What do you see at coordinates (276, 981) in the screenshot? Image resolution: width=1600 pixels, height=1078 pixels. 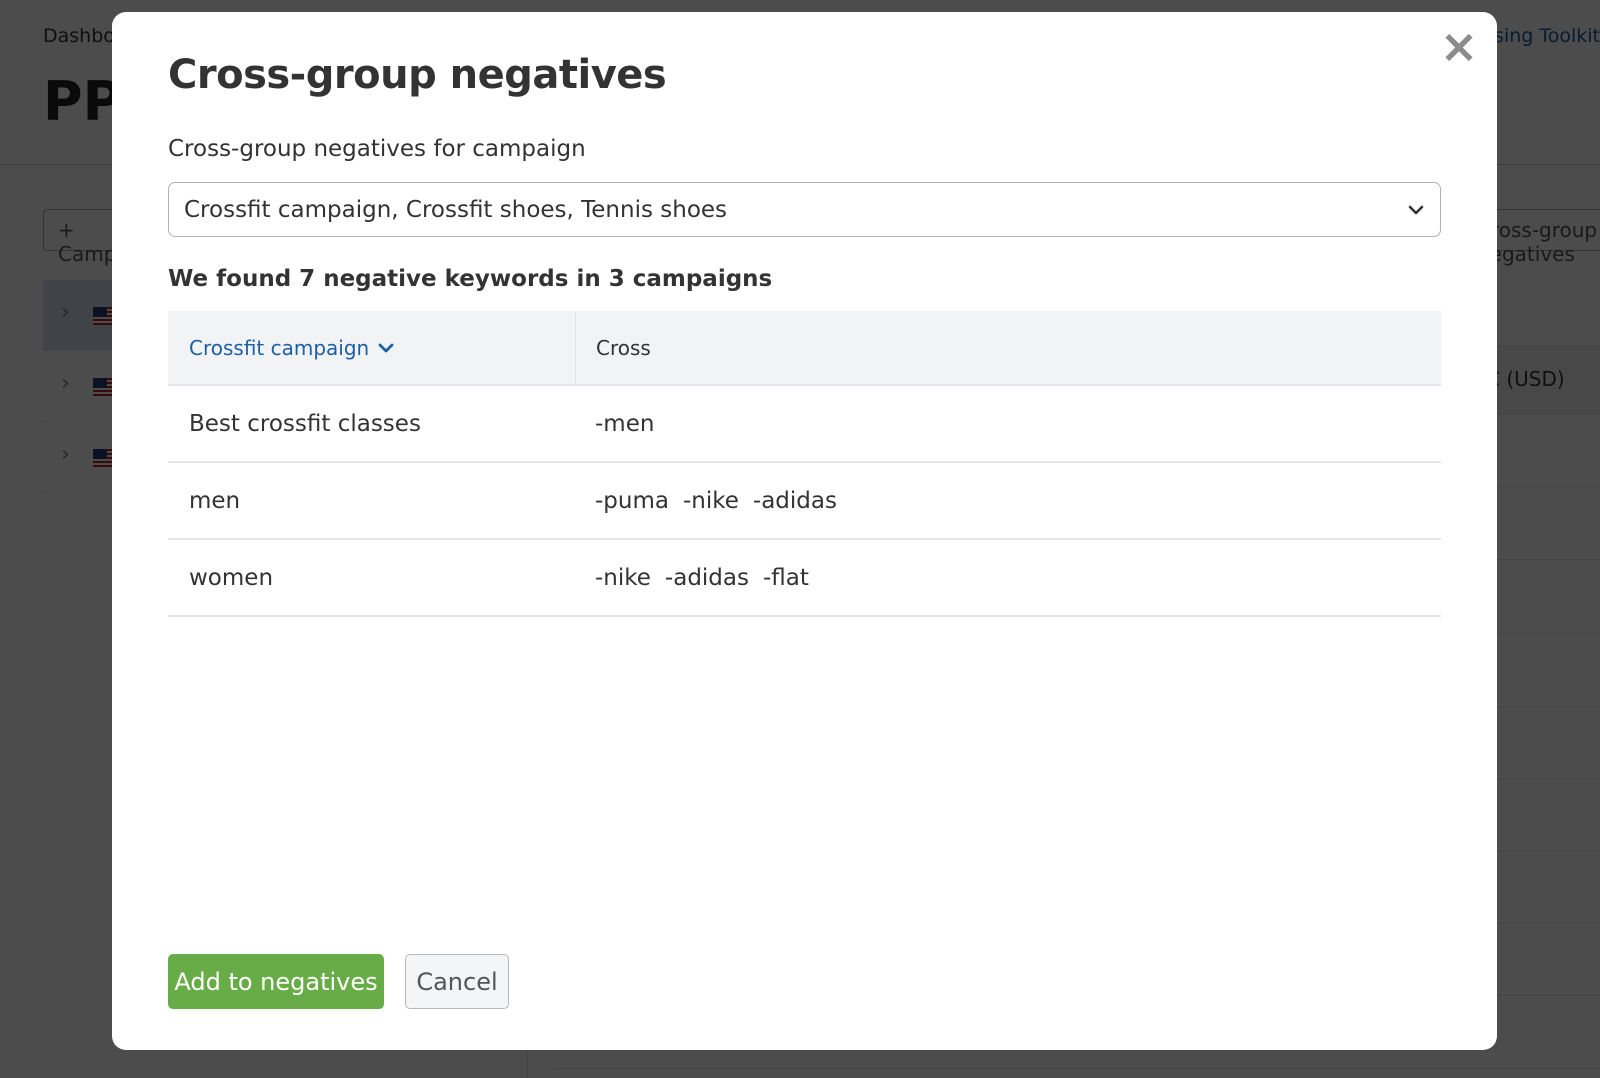 I see `add-to-negatives-button: Add to negatives` at bounding box center [276, 981].